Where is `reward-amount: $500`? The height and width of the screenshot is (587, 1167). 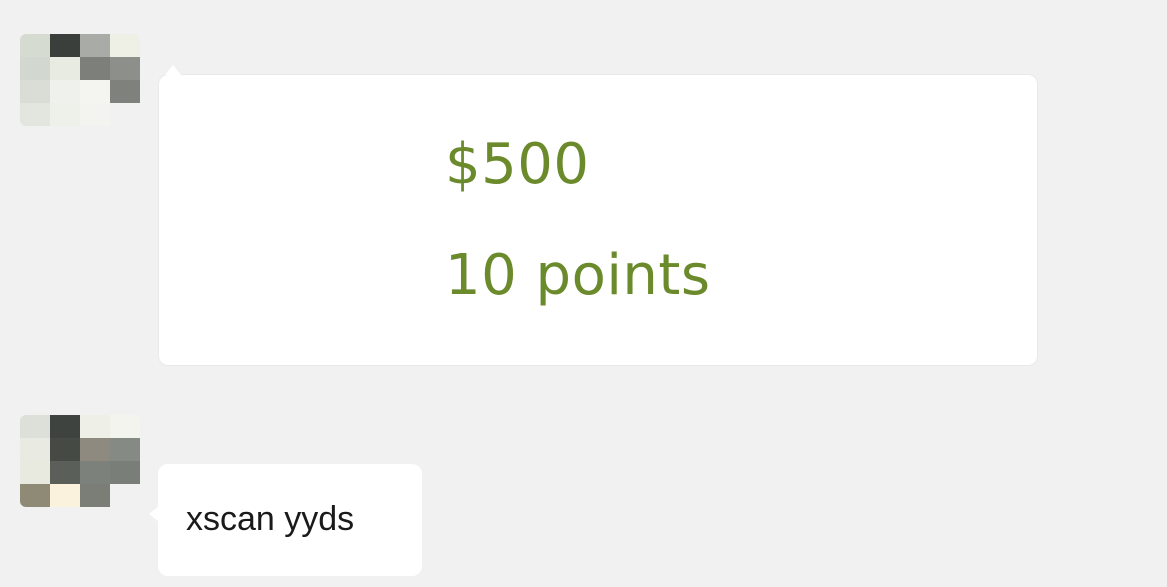 reward-amount: $500 is located at coordinates (517, 164).